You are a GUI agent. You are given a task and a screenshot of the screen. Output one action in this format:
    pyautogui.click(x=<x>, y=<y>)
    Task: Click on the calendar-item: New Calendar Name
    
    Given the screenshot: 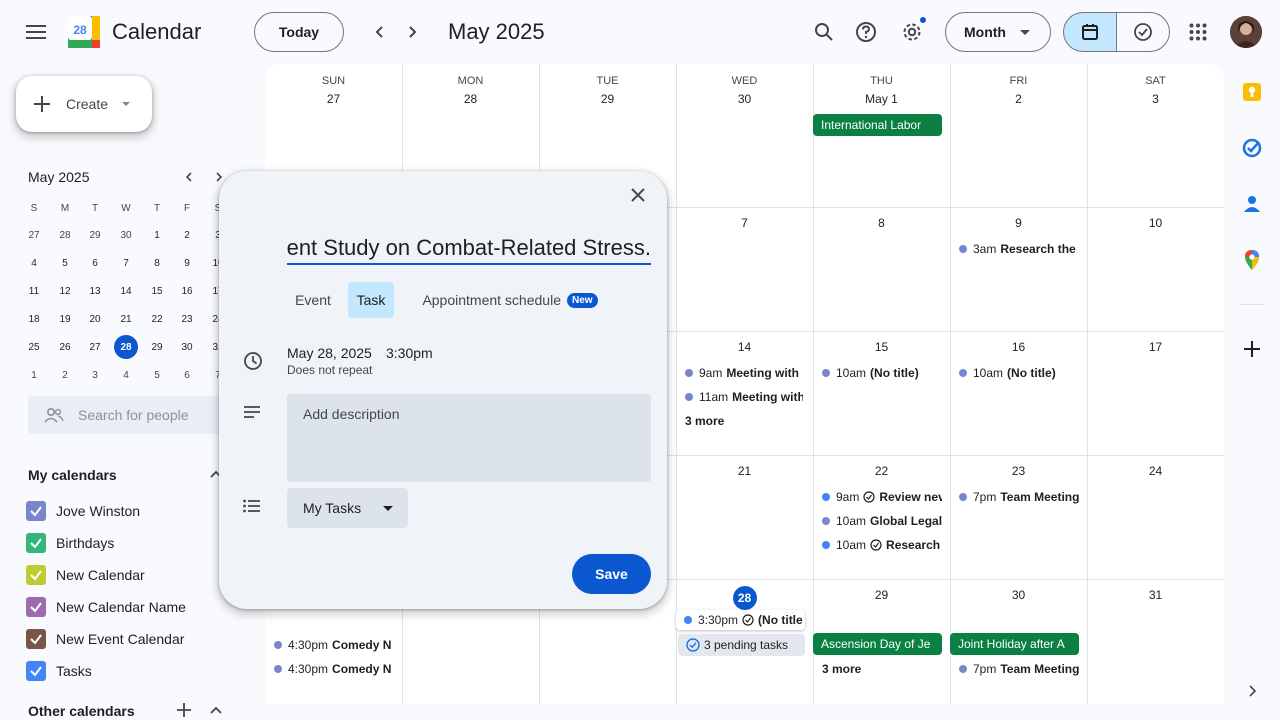 What is the action you would take?
    pyautogui.click(x=106, y=607)
    